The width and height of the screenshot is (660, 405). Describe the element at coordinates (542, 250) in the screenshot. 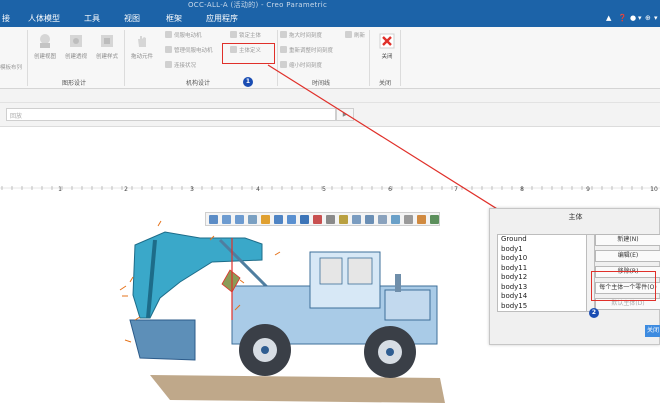

I see `list-item: body1` at that location.